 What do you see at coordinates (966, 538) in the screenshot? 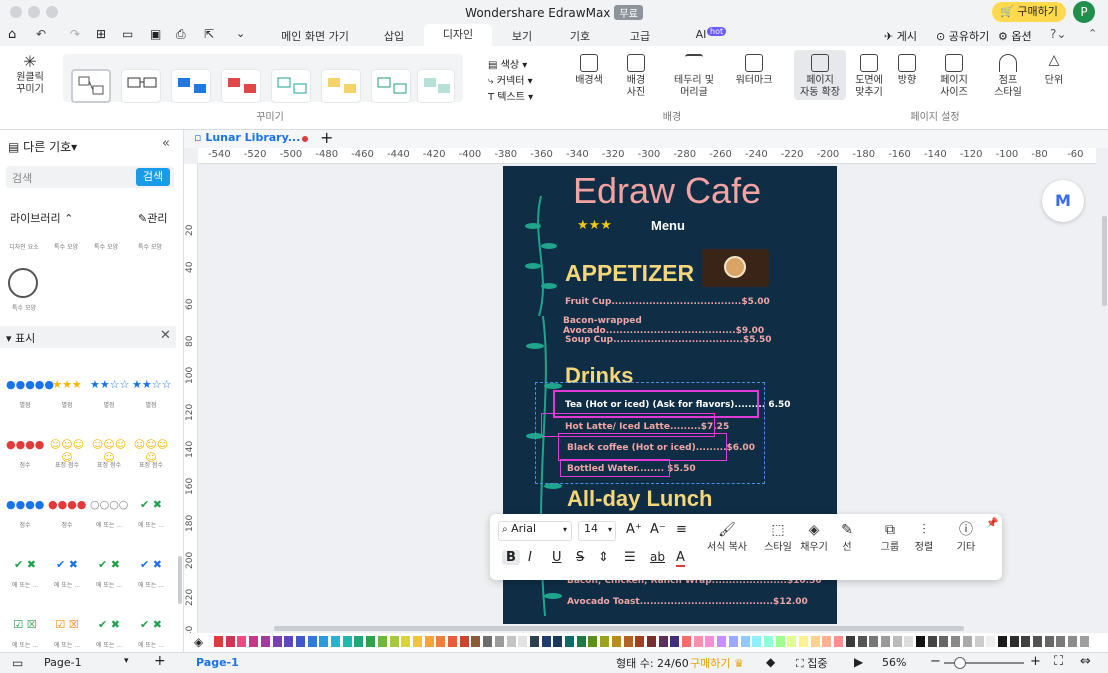
I see `more-button: ⓘ 기타` at bounding box center [966, 538].